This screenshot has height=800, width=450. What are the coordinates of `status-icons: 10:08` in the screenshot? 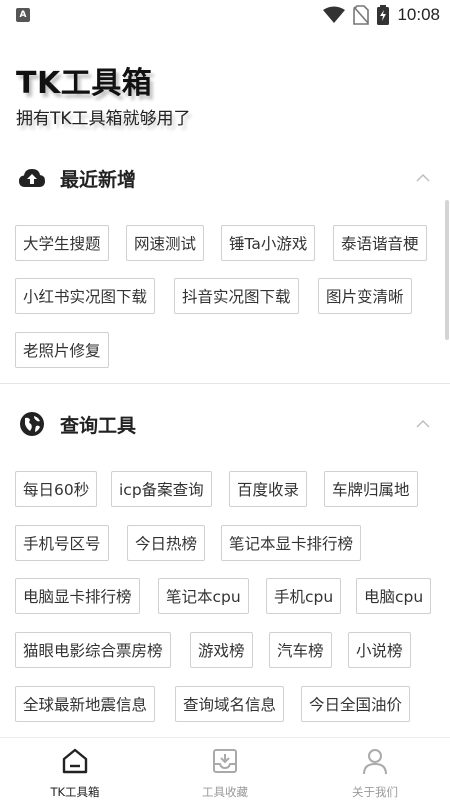 It's located at (381, 15).